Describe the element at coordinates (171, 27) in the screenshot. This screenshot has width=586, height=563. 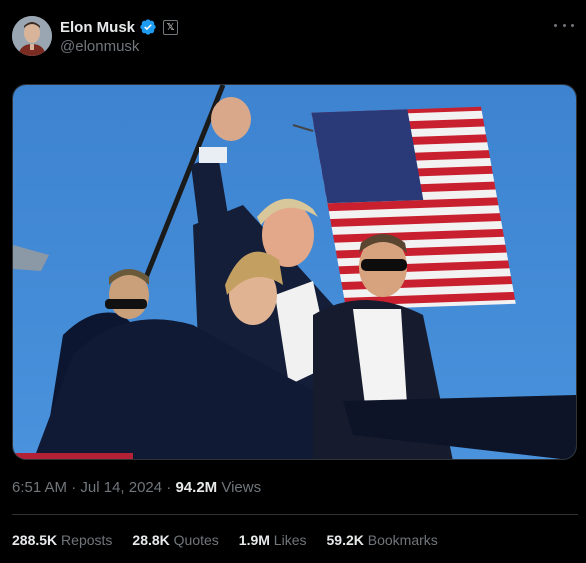
I see `affiliate-badge-icon: 𝕏` at that location.